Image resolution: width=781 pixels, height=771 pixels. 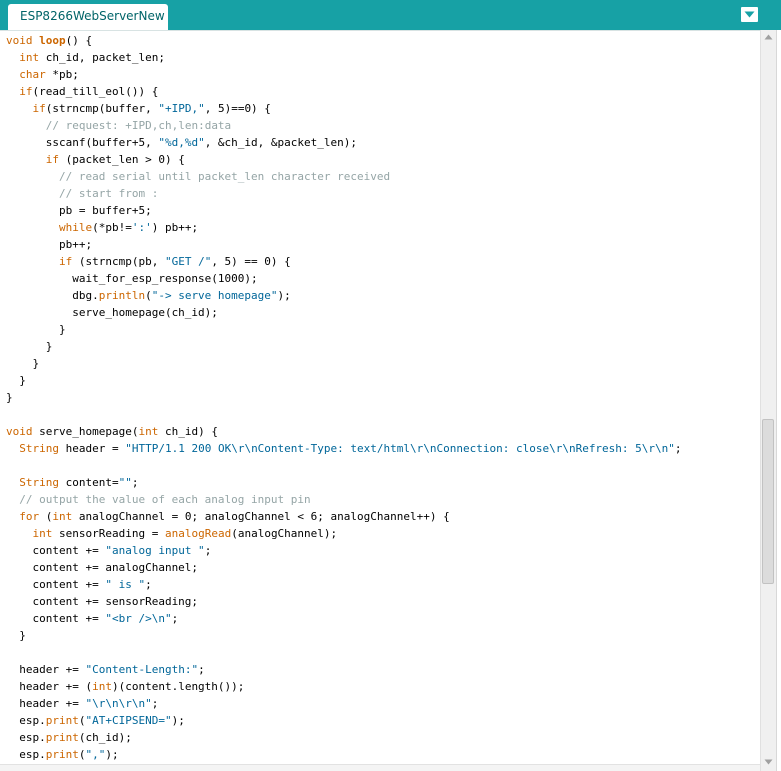 What do you see at coordinates (79, 40) in the screenshot?
I see `code-token: () {` at bounding box center [79, 40].